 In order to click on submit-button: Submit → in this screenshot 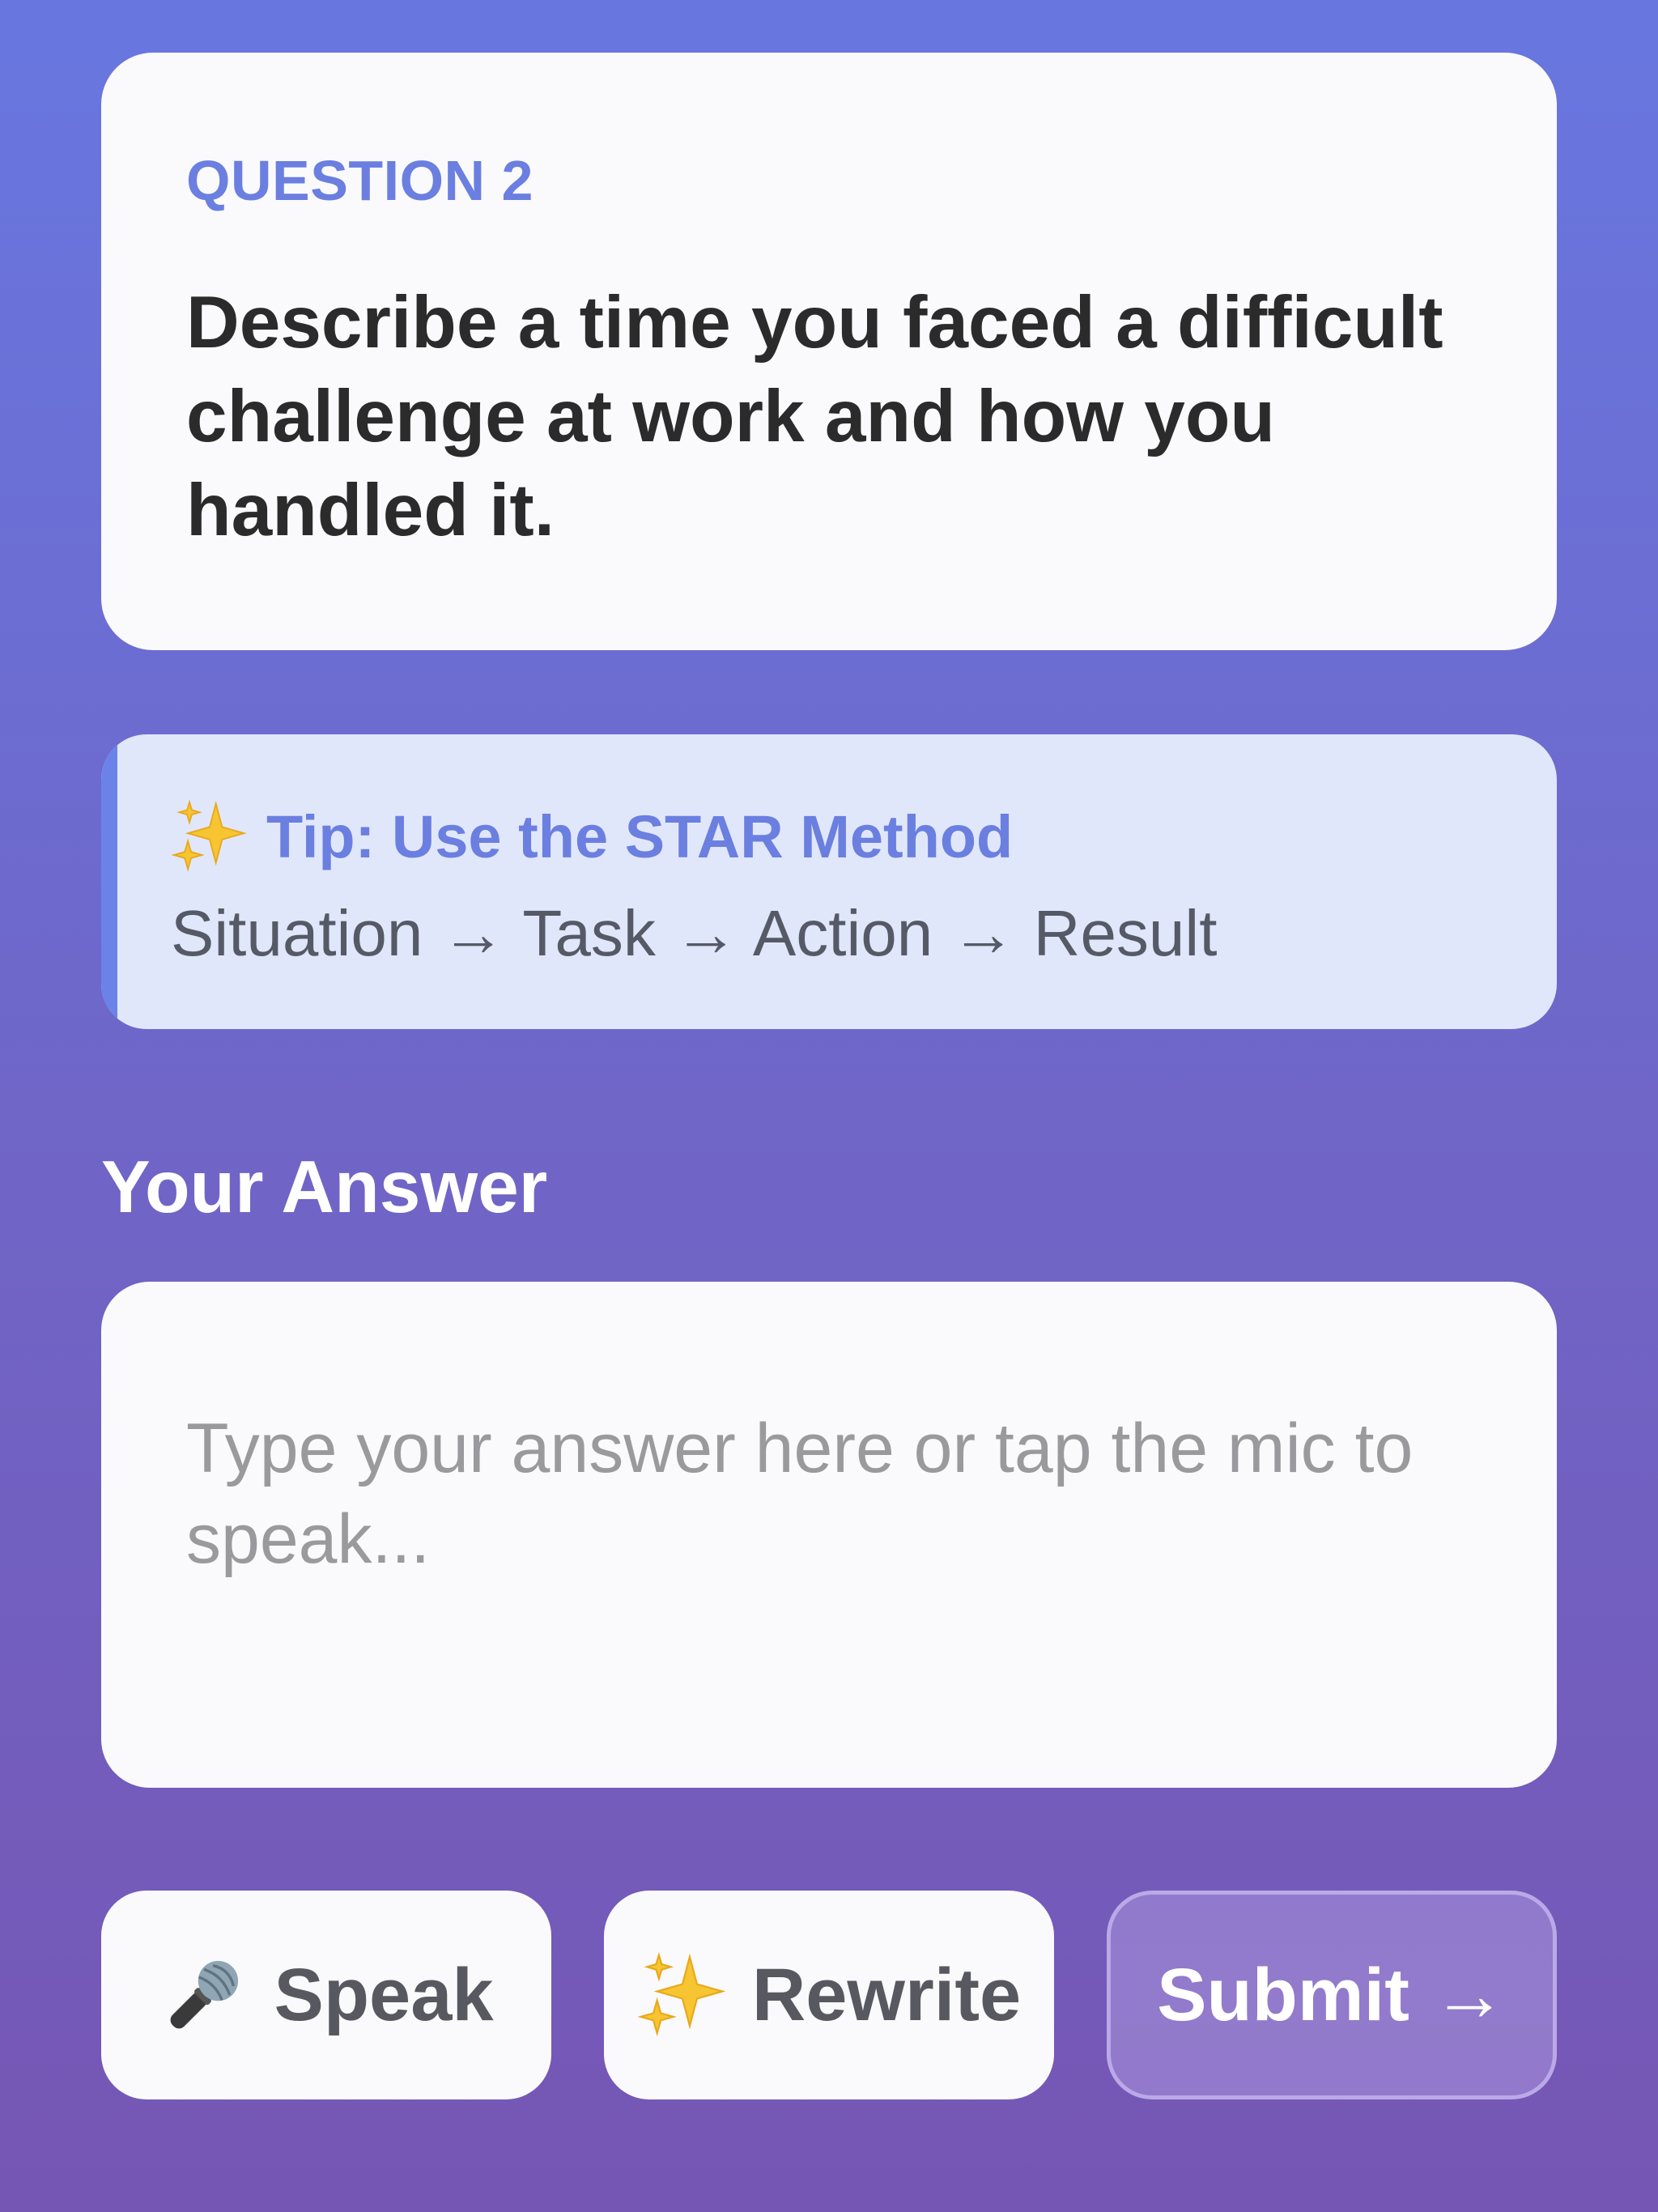, I will do `click(1332, 1995)`.